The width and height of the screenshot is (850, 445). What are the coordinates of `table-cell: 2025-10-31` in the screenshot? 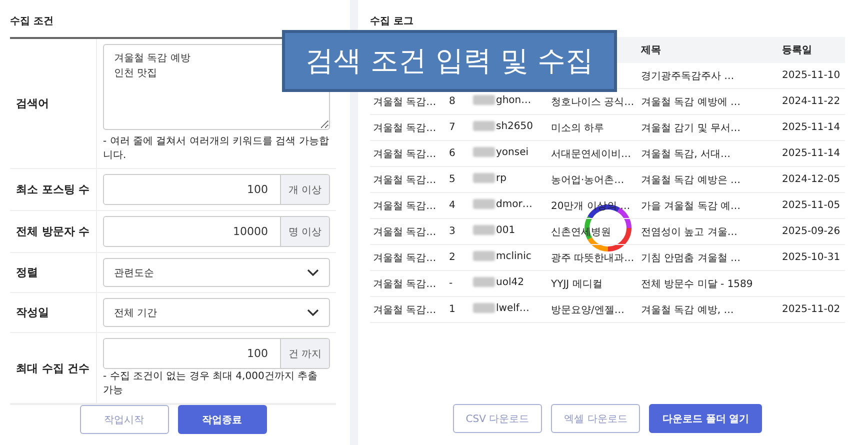 It's located at (811, 257).